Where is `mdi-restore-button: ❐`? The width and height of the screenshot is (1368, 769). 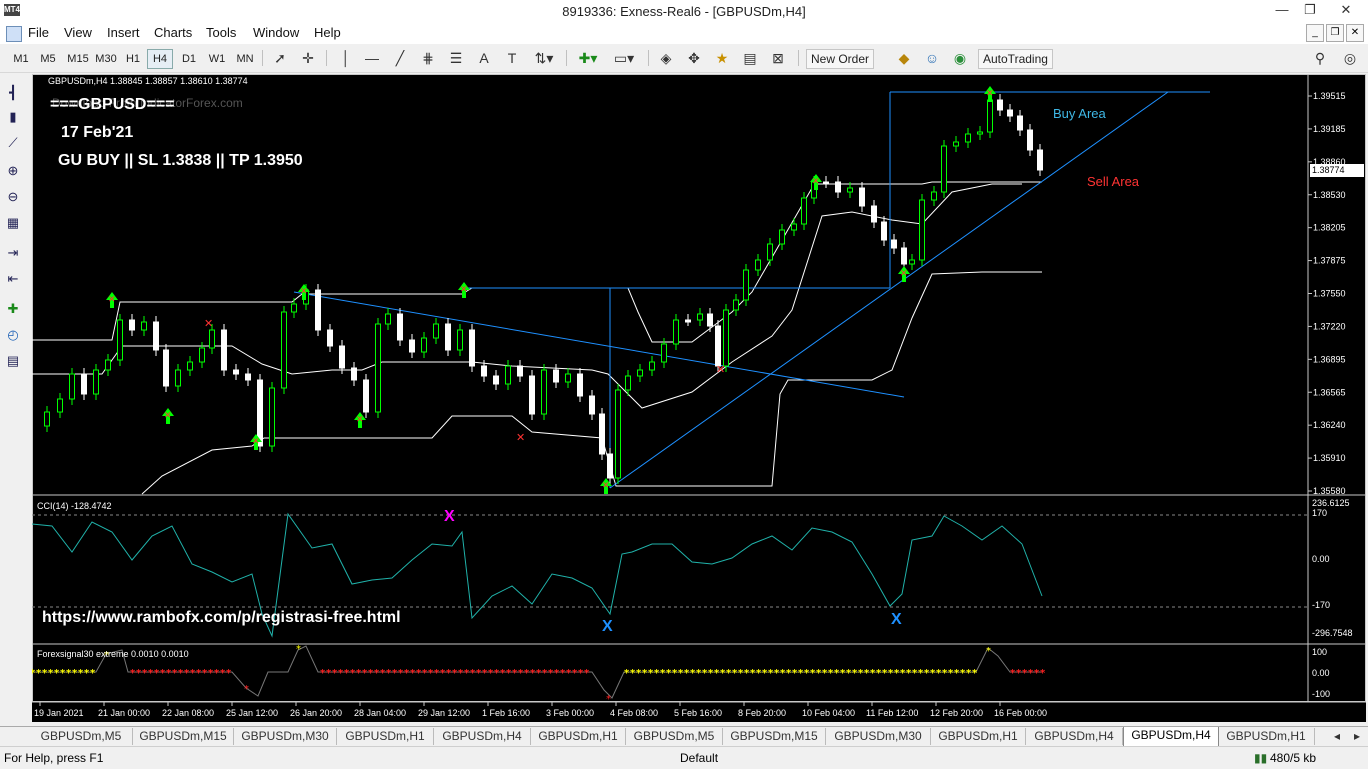 mdi-restore-button: ❐ is located at coordinates (1335, 33).